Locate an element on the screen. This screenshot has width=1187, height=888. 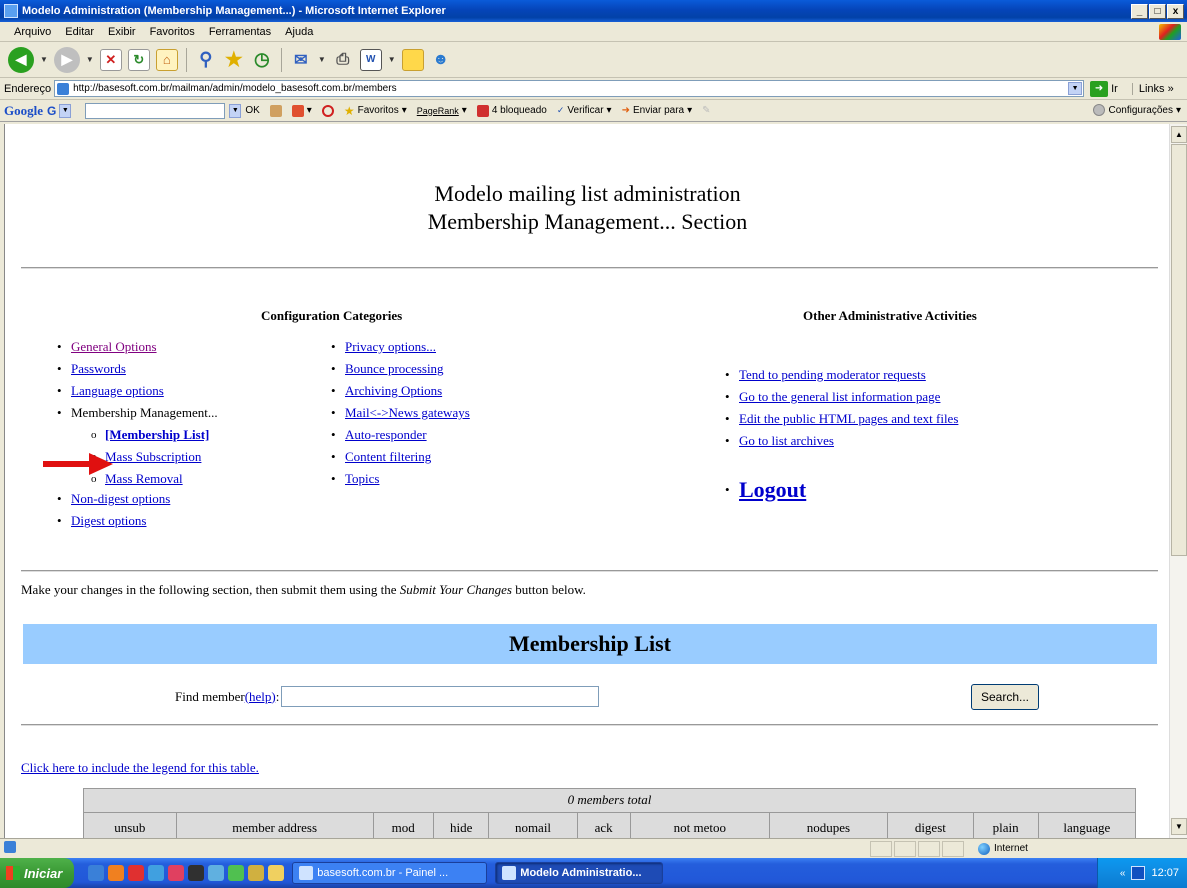
opera-quicklaunch-icon is located at coordinates (136, 873).